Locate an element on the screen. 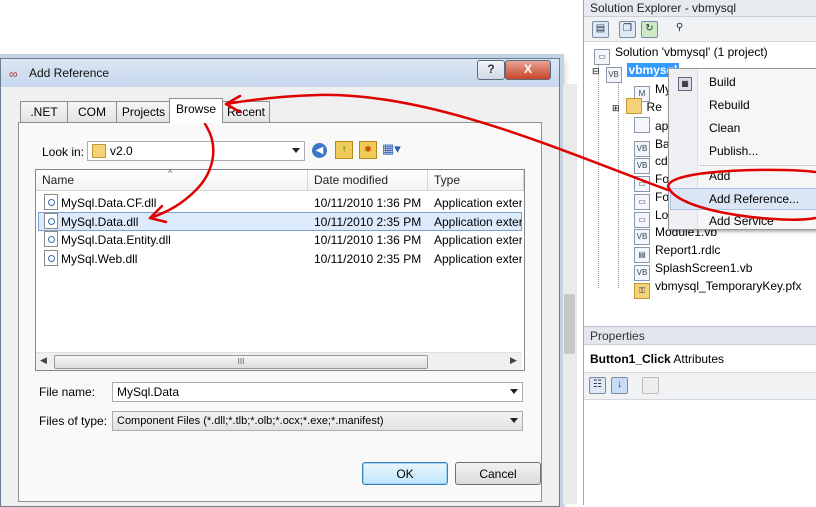 Image resolution: width=816 pixels, height=507 pixels. build-icon: ▦ is located at coordinates (685, 84).